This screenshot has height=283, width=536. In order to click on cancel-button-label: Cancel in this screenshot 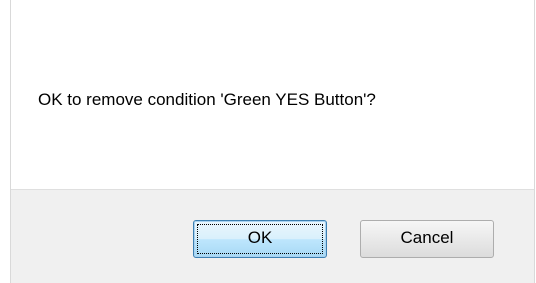, I will do `click(427, 237)`.